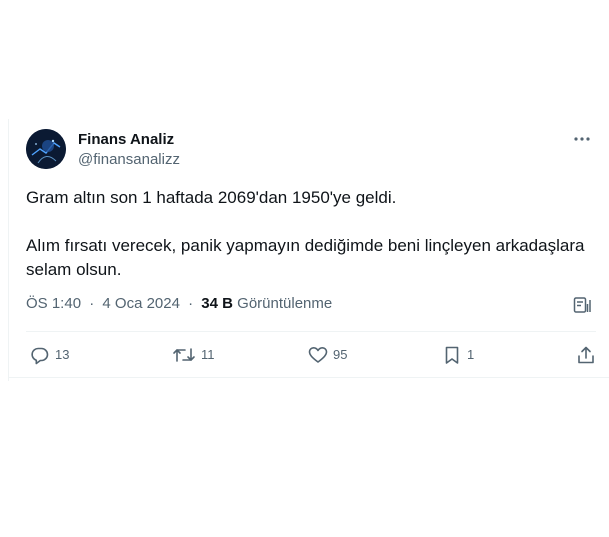 The height and width of the screenshot is (537, 609). I want to click on bookmark-button: 1, so click(458, 355).